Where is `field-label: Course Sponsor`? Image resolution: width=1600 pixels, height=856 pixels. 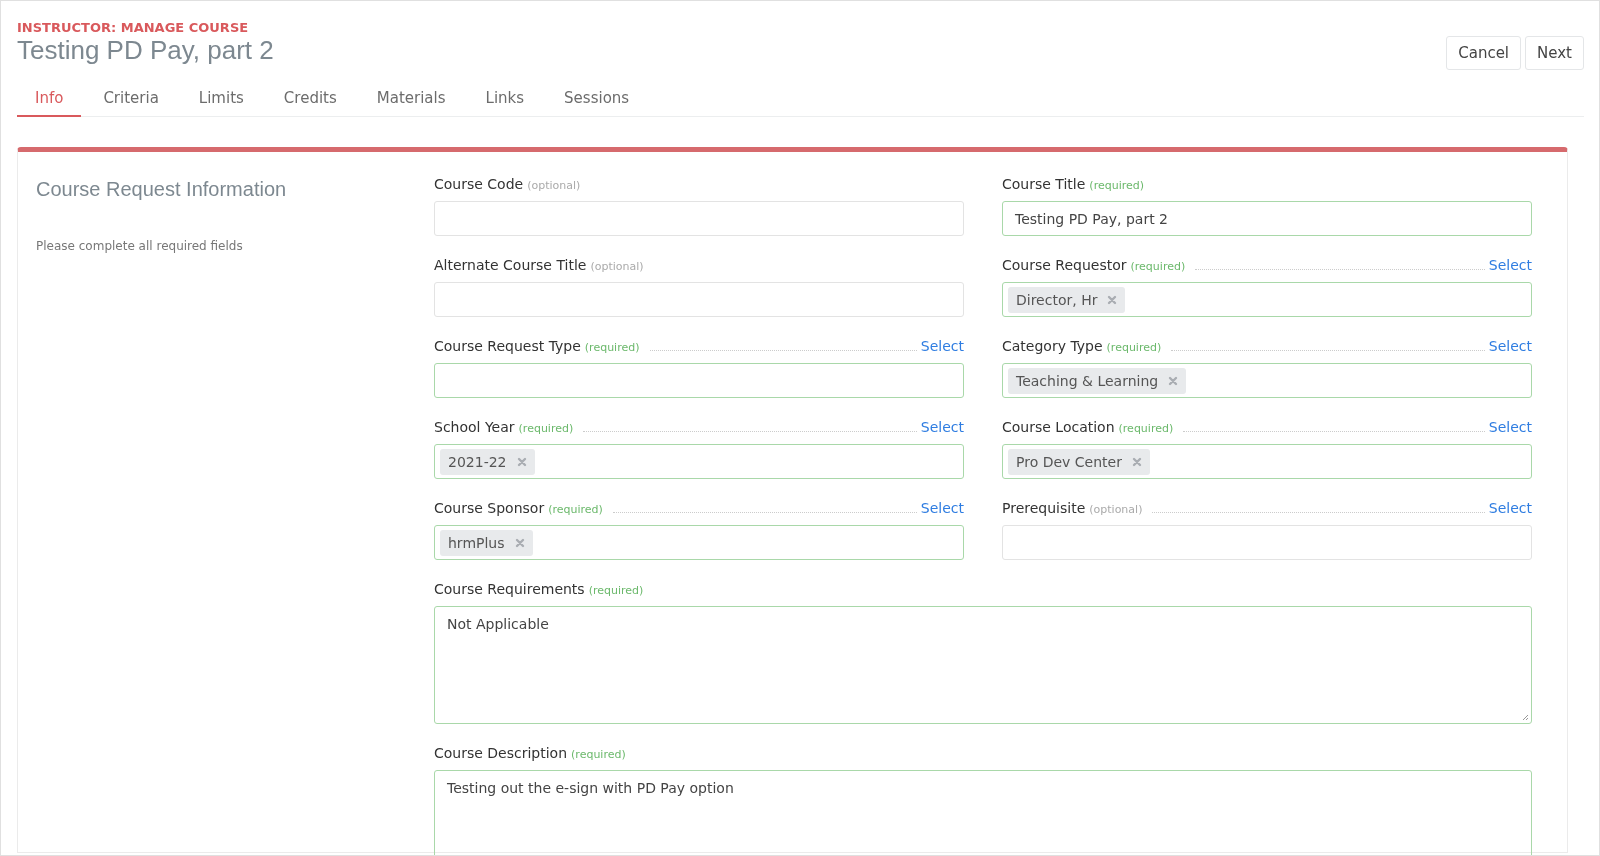 field-label: Course Sponsor is located at coordinates (489, 508).